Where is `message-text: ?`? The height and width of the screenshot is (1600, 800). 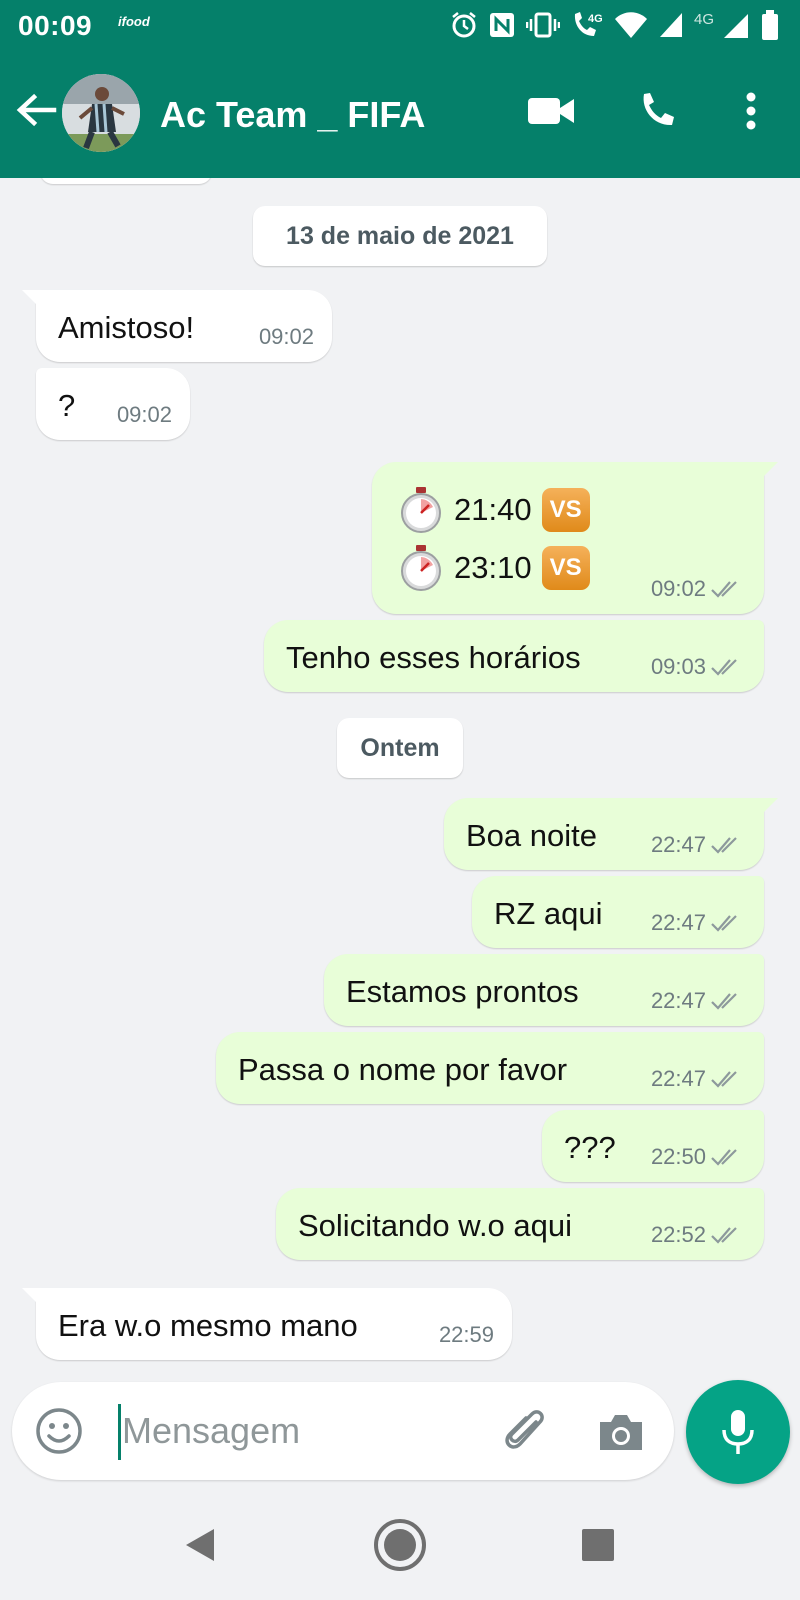 message-text: ? is located at coordinates (67, 405).